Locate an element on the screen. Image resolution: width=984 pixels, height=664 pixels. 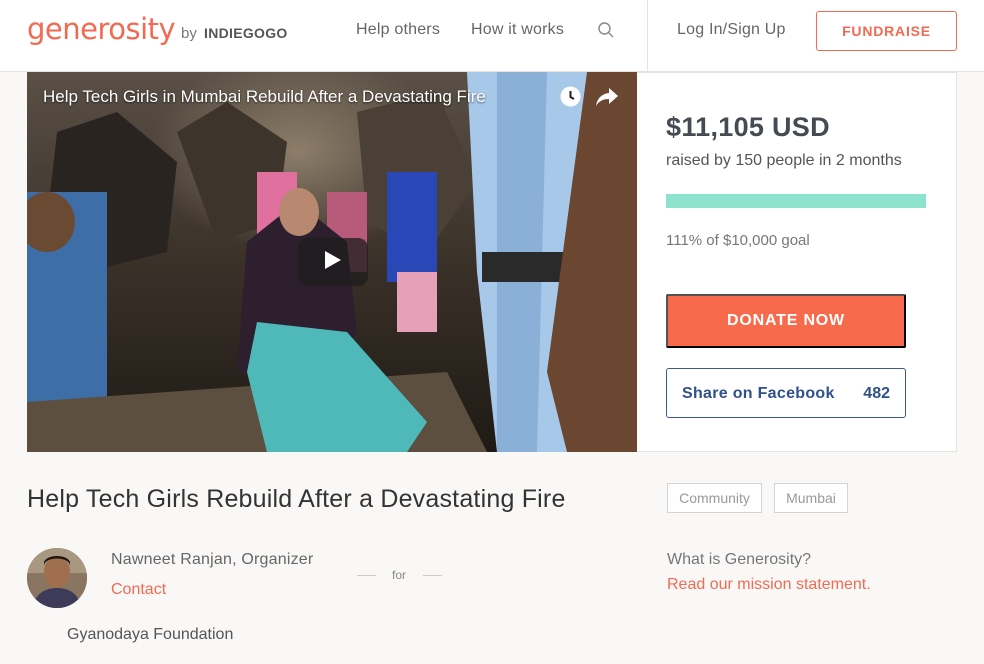
share-facebook-label: Share on Facebook is located at coordinates (758, 393).